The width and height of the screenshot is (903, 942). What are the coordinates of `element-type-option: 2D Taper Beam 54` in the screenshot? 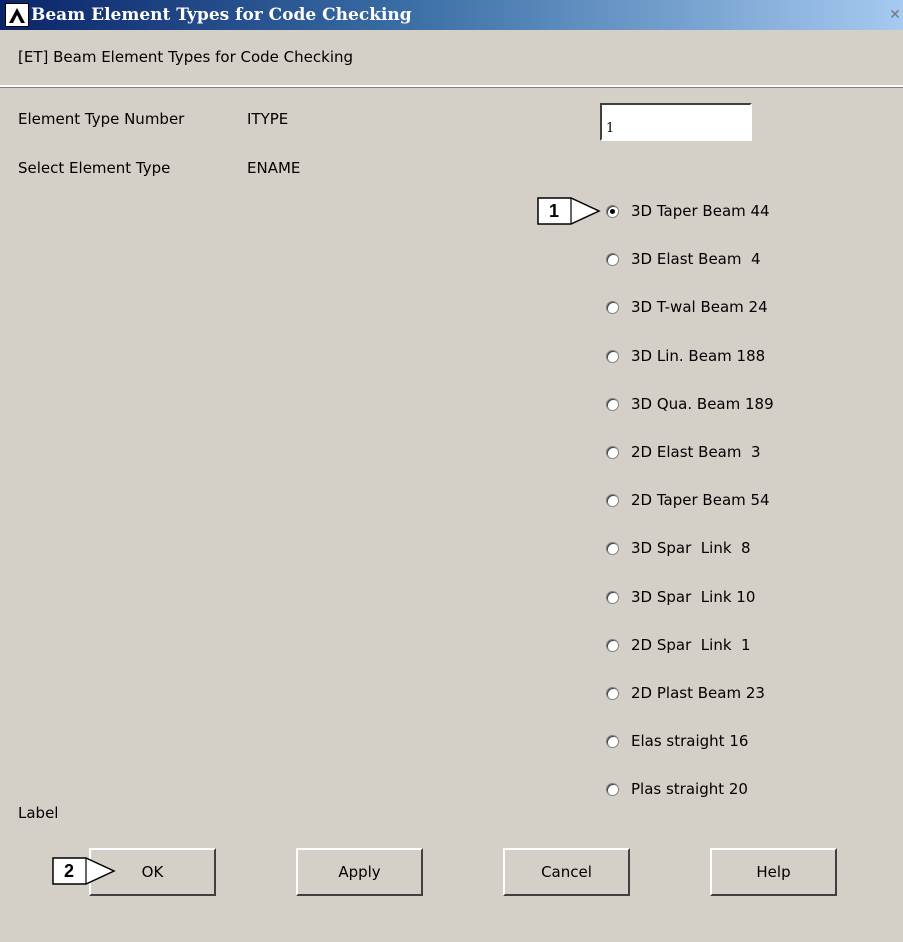 It's located at (688, 500).